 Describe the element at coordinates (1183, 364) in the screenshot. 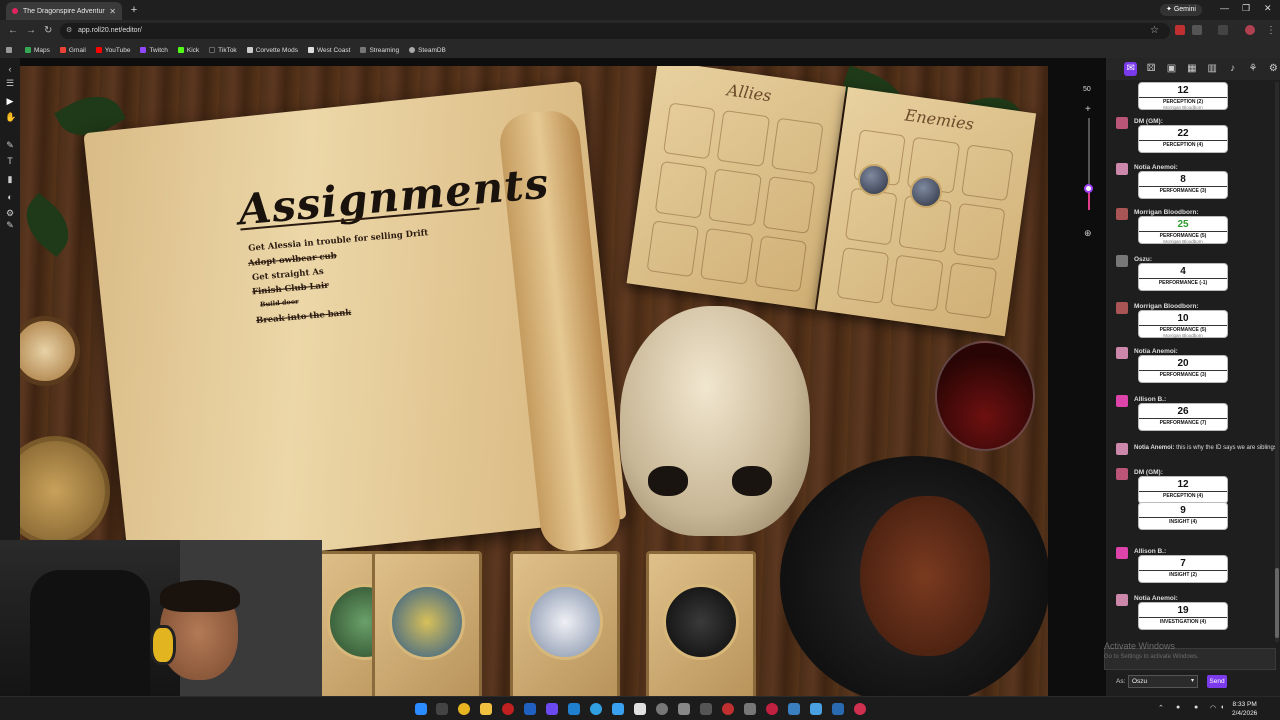

I see `roll-value: 20` at that location.